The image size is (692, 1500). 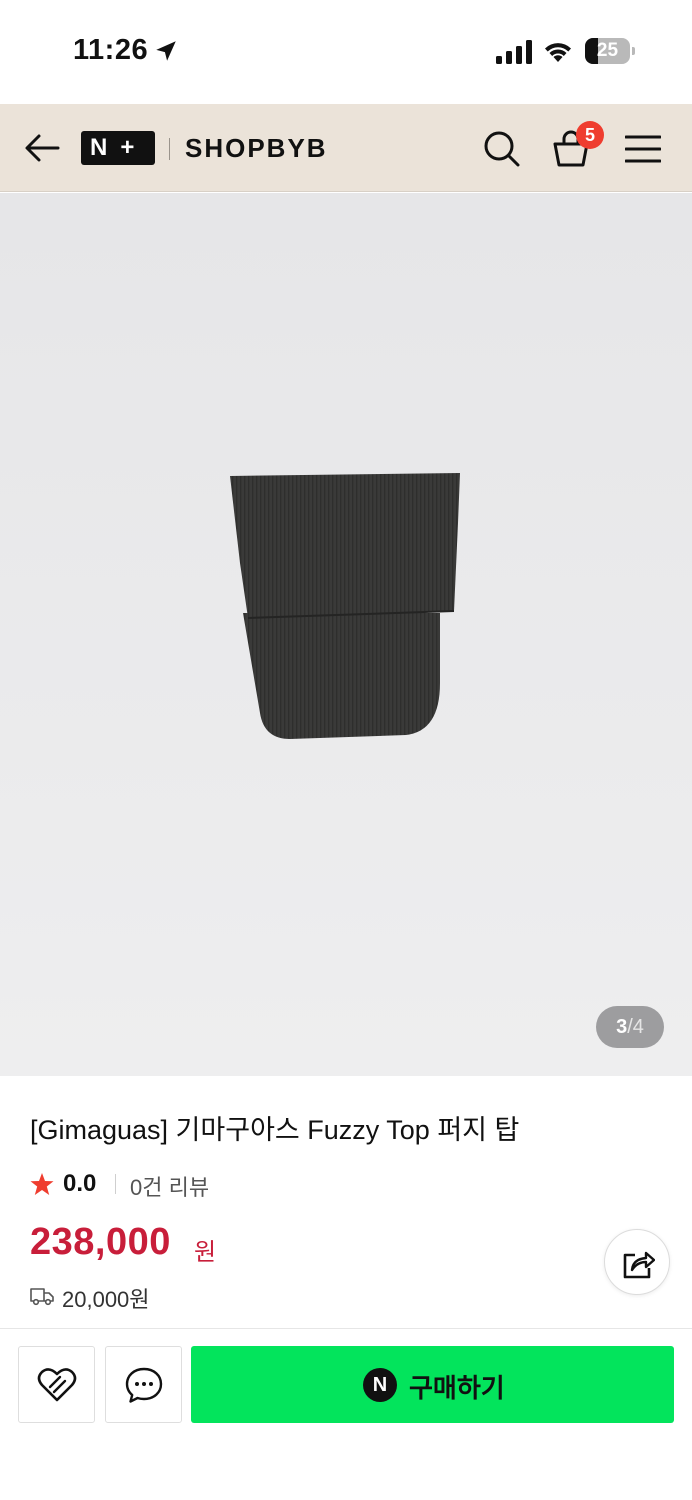 I want to click on product-title: [Gimaguas] 기마구아스 Fuzzy Top 퍼지 탑, so click(x=275, y=1130).